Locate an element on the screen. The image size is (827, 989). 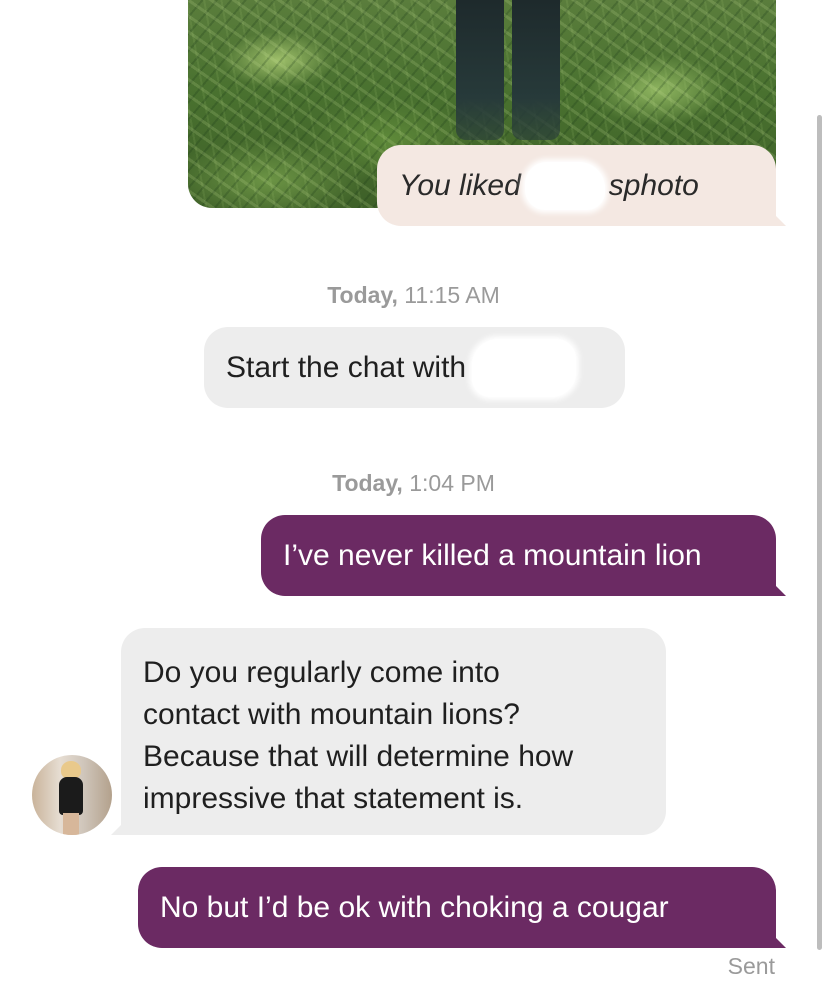
start-chat-text: Start the chat with is located at coordinates (346, 367).